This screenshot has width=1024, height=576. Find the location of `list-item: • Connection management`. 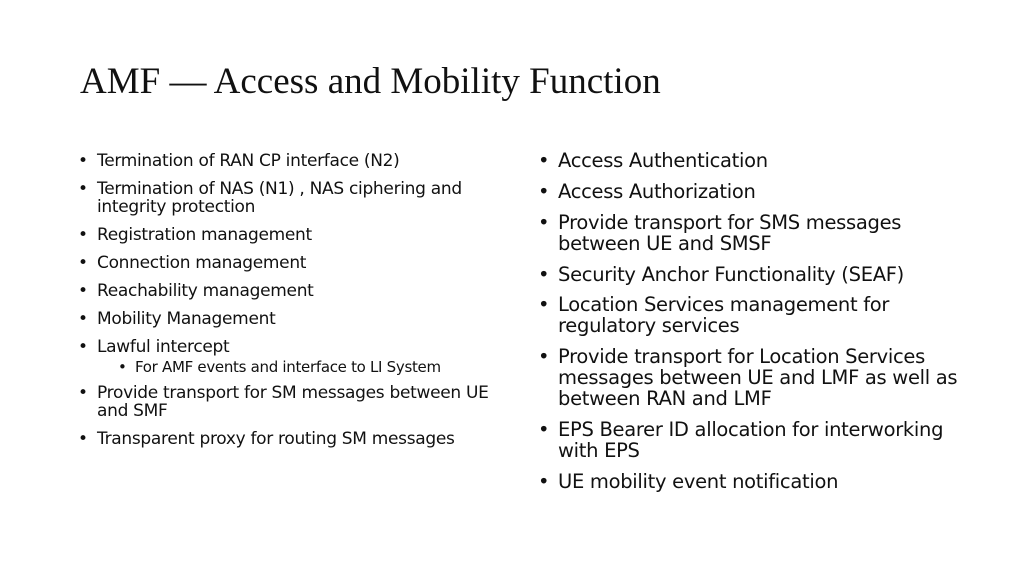

list-item: • Connection management is located at coordinates (192, 262).